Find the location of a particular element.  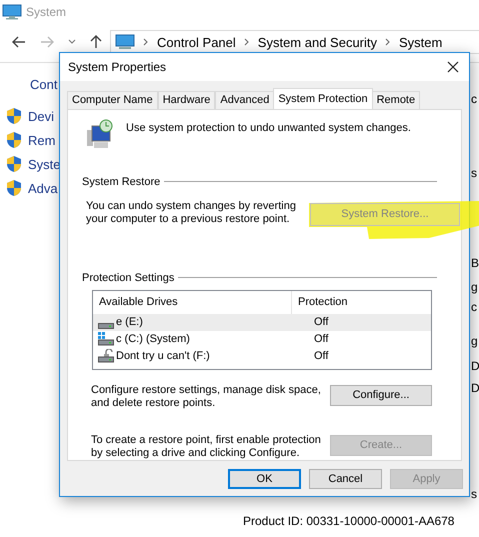

sidebar-link: Rem is located at coordinates (42, 140).